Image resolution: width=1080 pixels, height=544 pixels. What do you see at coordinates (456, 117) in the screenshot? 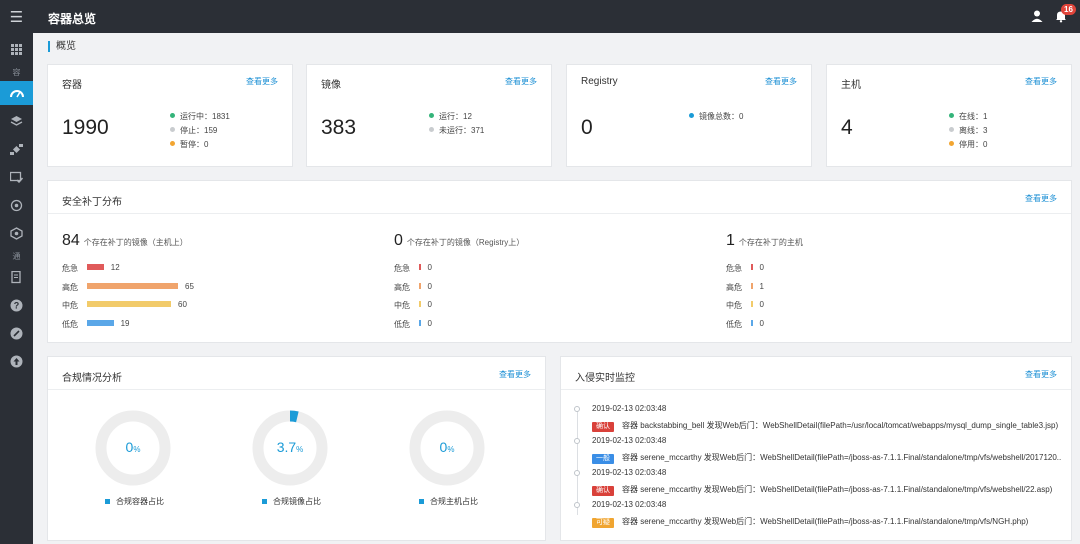
I see `legend-item: 运行：12` at bounding box center [456, 117].